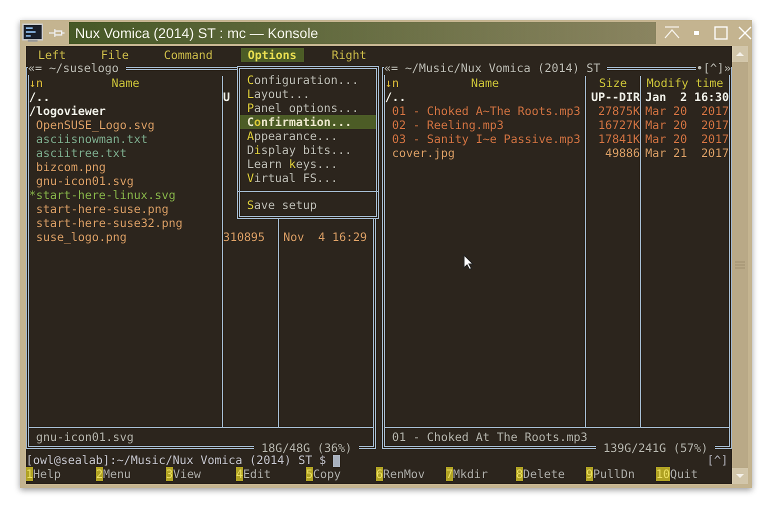 The image size is (772, 510). I want to click on disk-usage: 139G/241G (57%), so click(655, 448).